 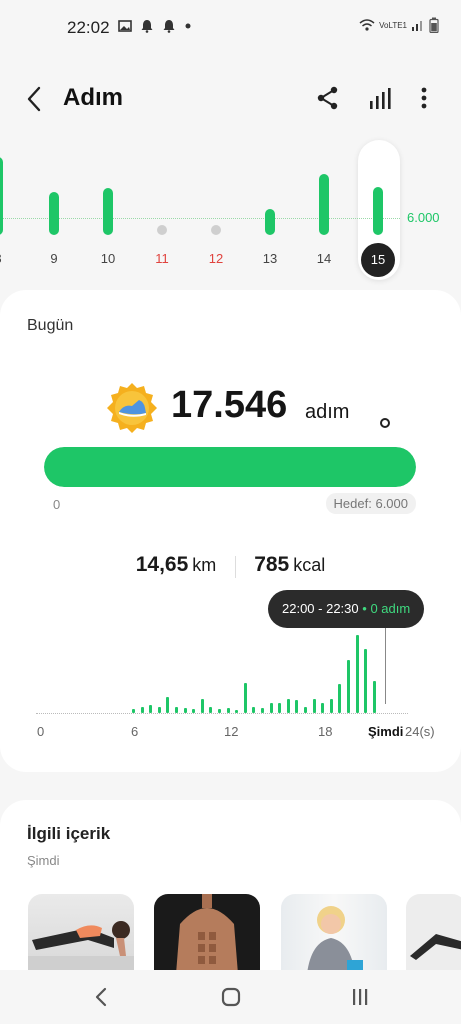 I want to click on nav-home-icon, so click(x=231, y=997).